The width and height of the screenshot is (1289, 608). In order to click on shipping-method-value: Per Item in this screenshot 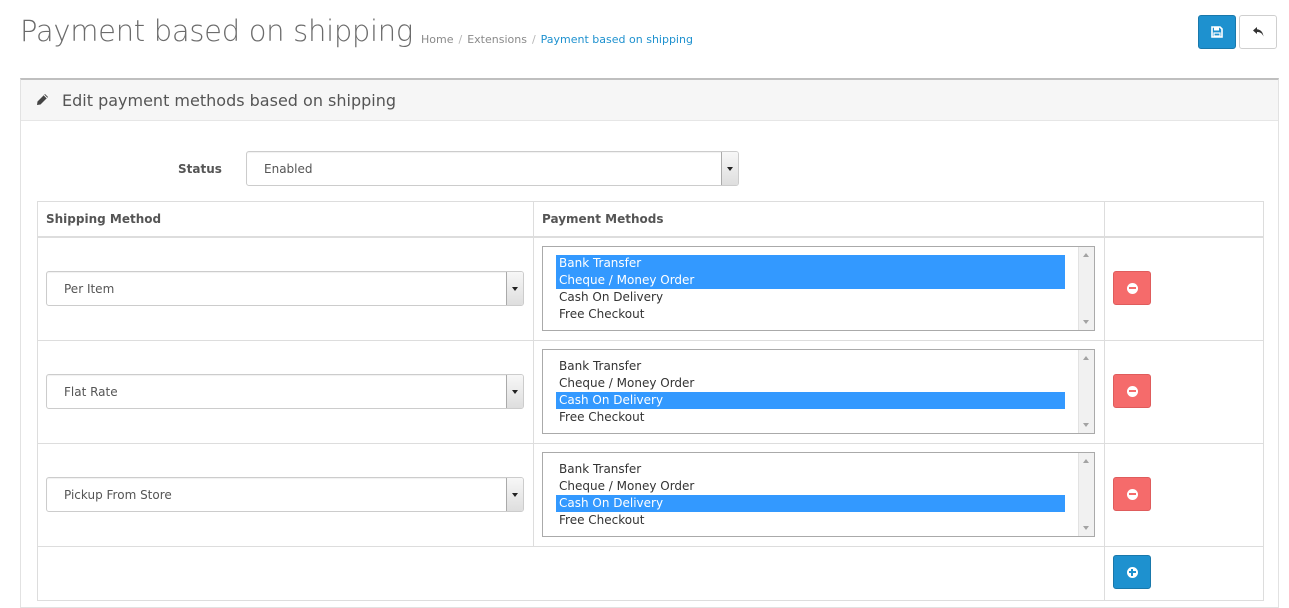, I will do `click(89, 289)`.